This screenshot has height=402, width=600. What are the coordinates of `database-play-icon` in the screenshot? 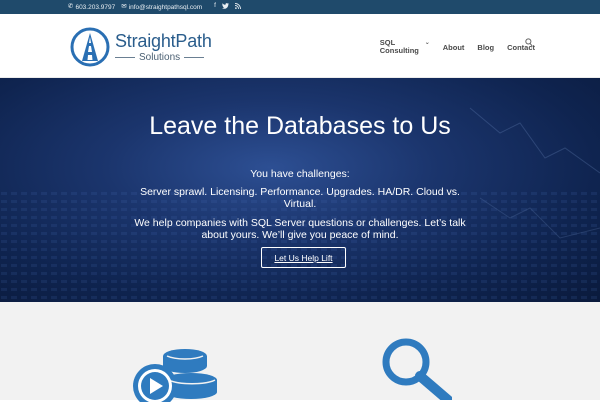 It's located at (175, 375).